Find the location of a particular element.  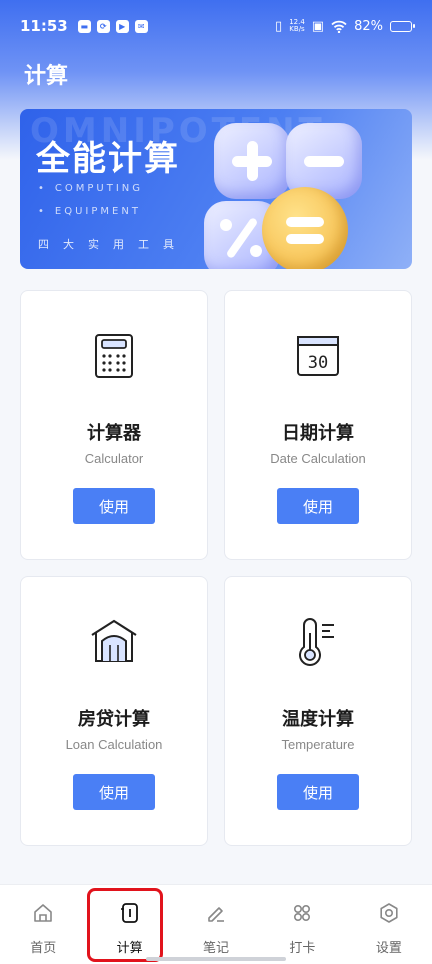

vibrate-icon: ▯ is located at coordinates (279, 26).